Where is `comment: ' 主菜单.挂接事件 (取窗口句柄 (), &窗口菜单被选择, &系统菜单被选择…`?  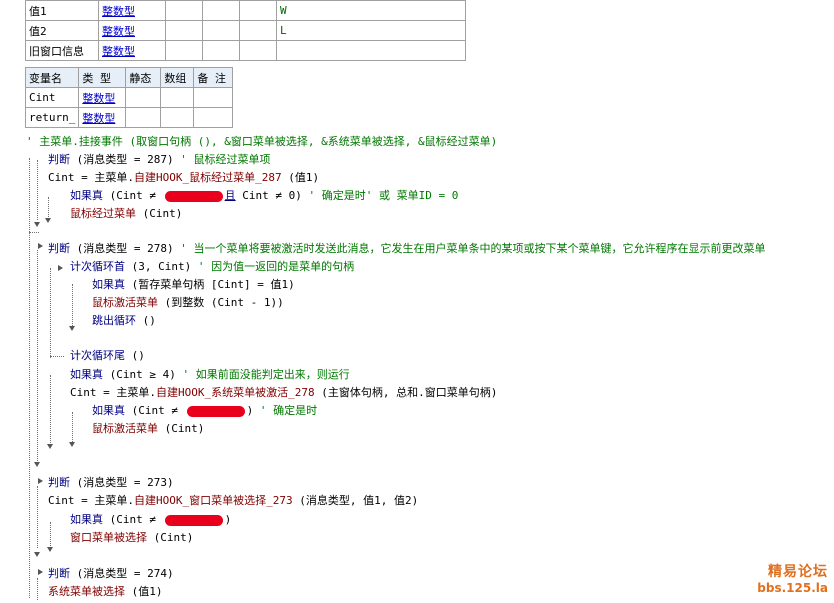
comment: ' 主菜单.挂接事件 (取窗口句柄 (), &窗口菜单被选择, &系统菜单被选择… is located at coordinates (262, 141).